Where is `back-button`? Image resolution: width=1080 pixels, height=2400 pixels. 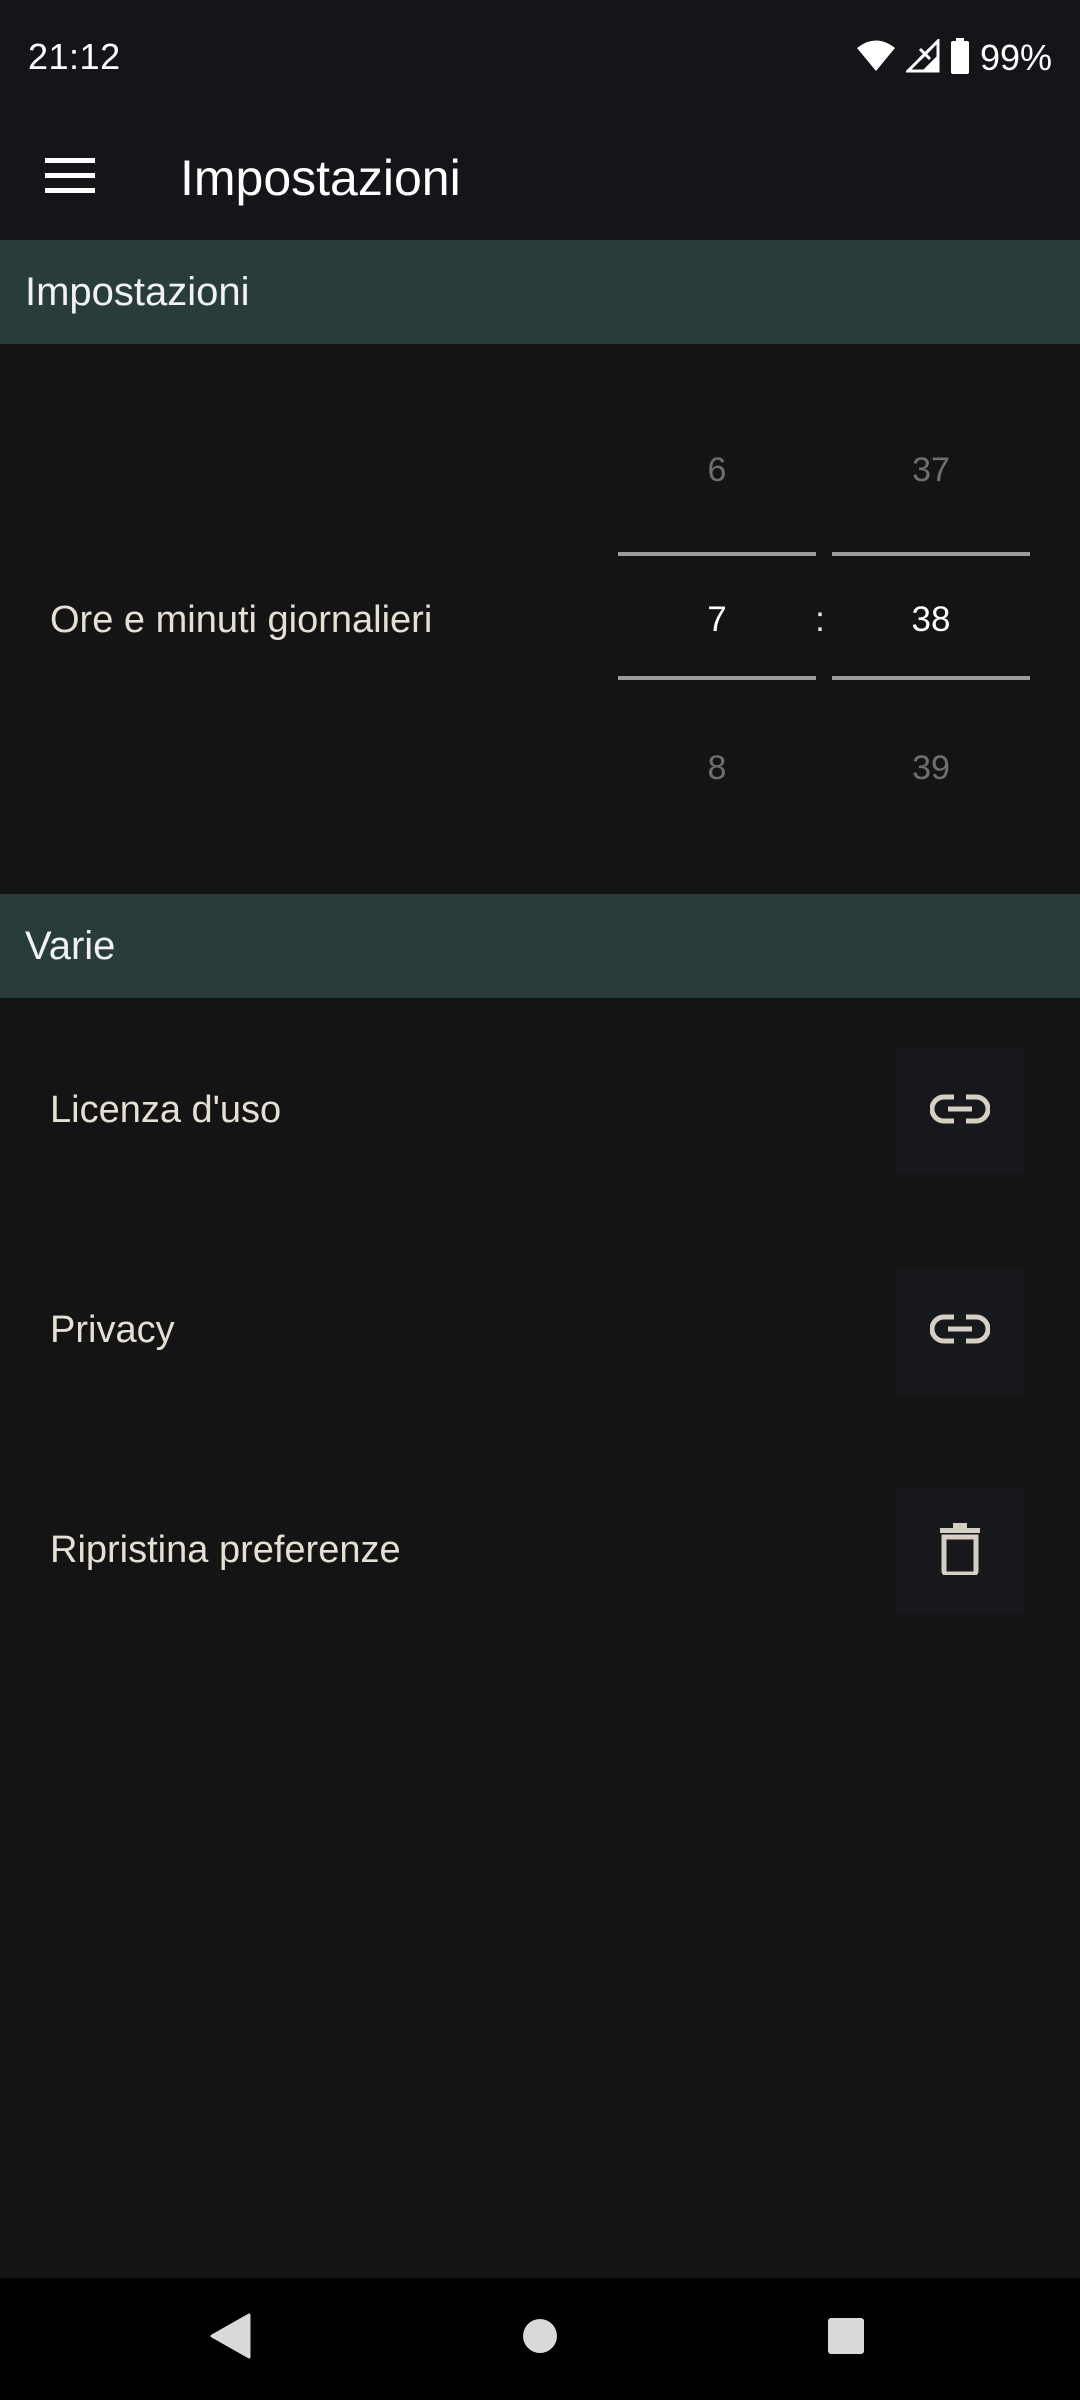
back-button is located at coordinates (230, 2338).